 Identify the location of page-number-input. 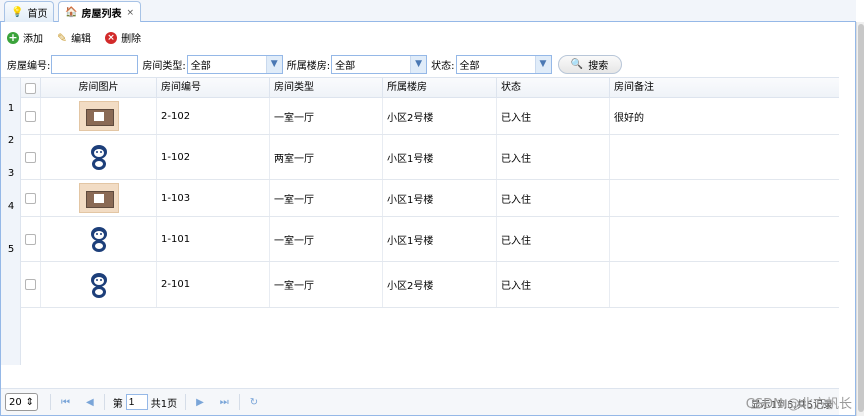
(136, 402).